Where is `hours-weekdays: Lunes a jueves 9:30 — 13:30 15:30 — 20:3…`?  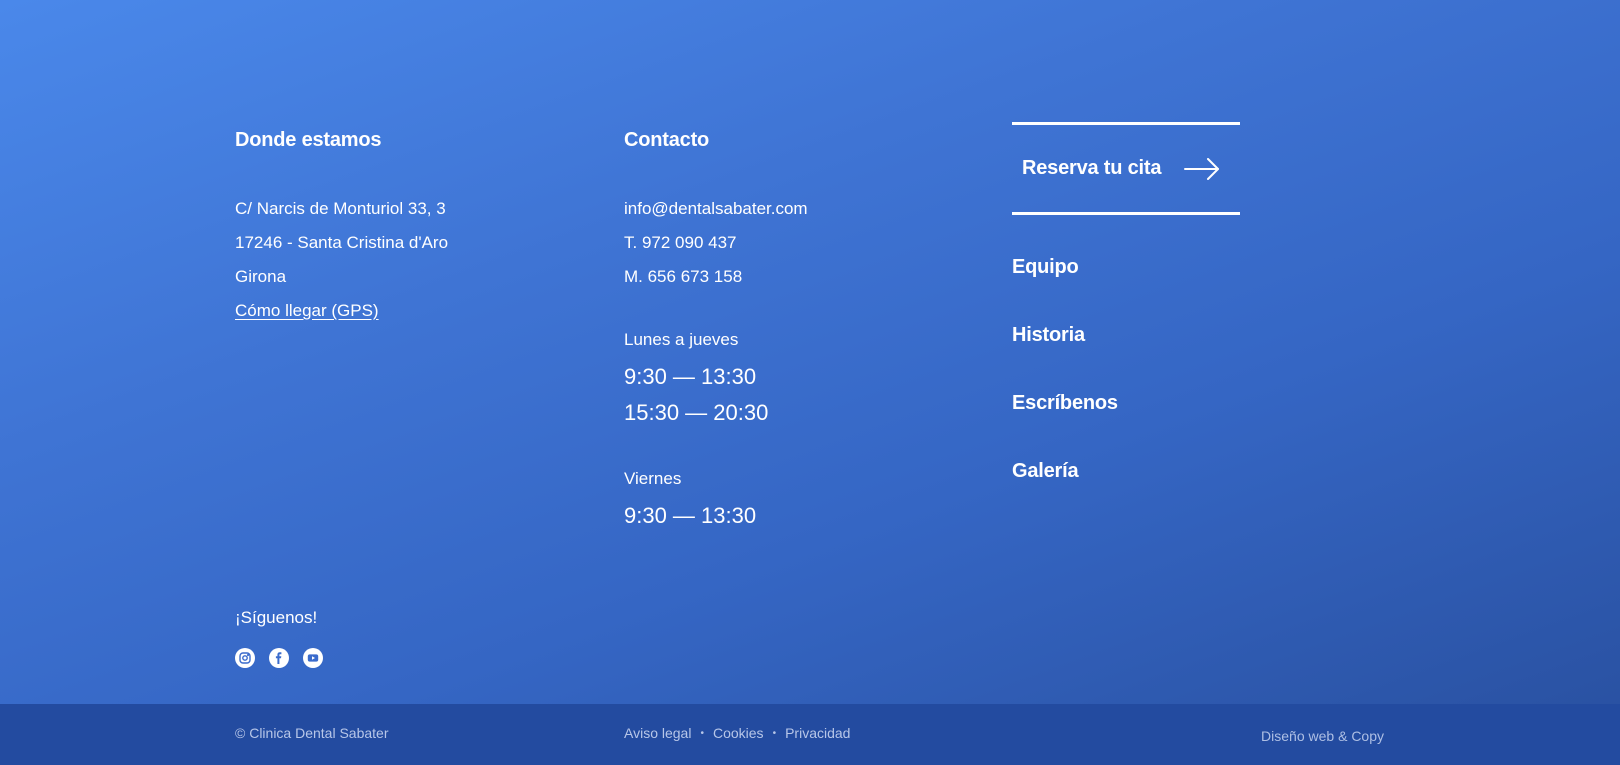
hours-weekdays: Lunes a jueves 9:30 — 13:30 15:30 — 20:3… is located at coordinates (789, 380).